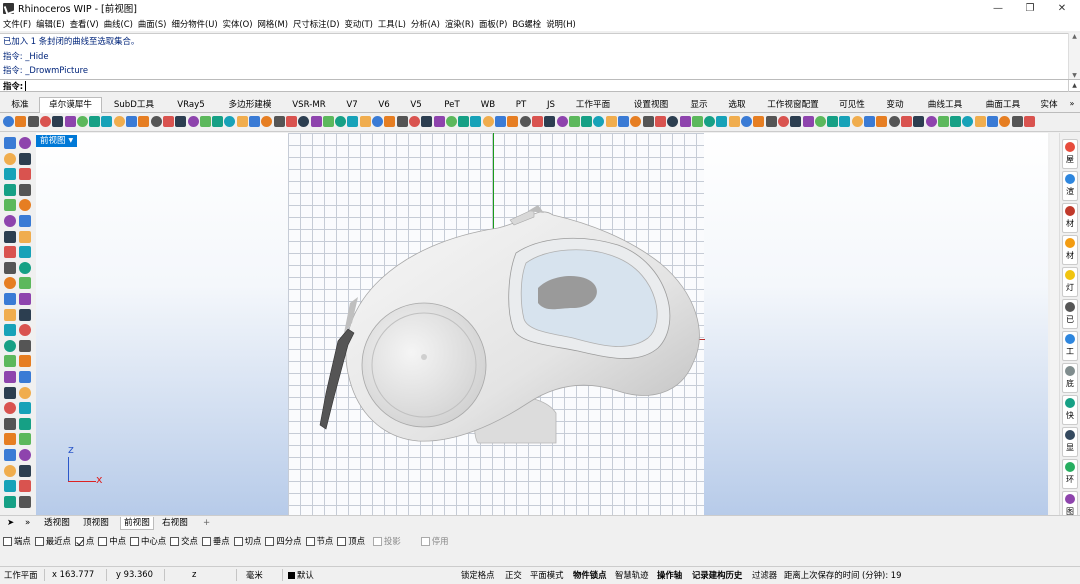 Image resolution: width=1080 pixels, height=584 pixels. What do you see at coordinates (17, 24) in the screenshot?
I see `menu-item-0: 文件(F)` at bounding box center [17, 24].